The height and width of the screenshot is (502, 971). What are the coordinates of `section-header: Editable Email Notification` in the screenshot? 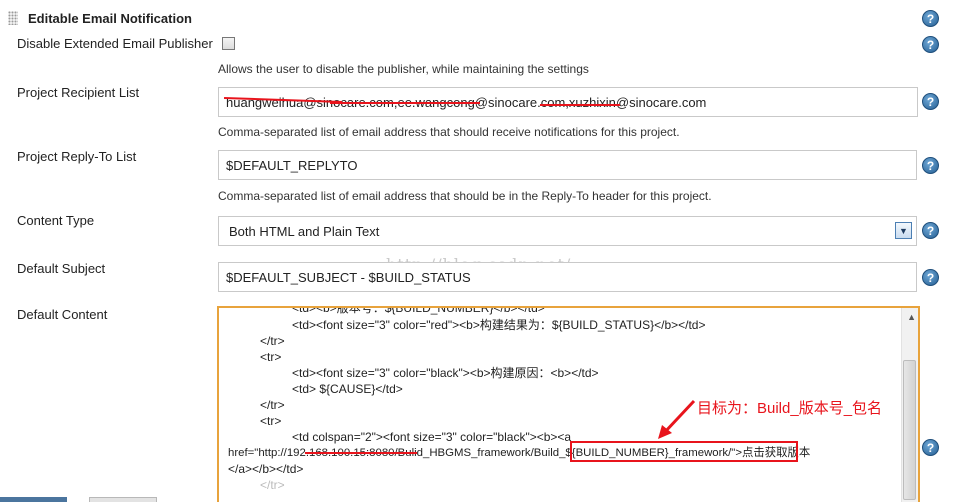 It's located at (100, 18).